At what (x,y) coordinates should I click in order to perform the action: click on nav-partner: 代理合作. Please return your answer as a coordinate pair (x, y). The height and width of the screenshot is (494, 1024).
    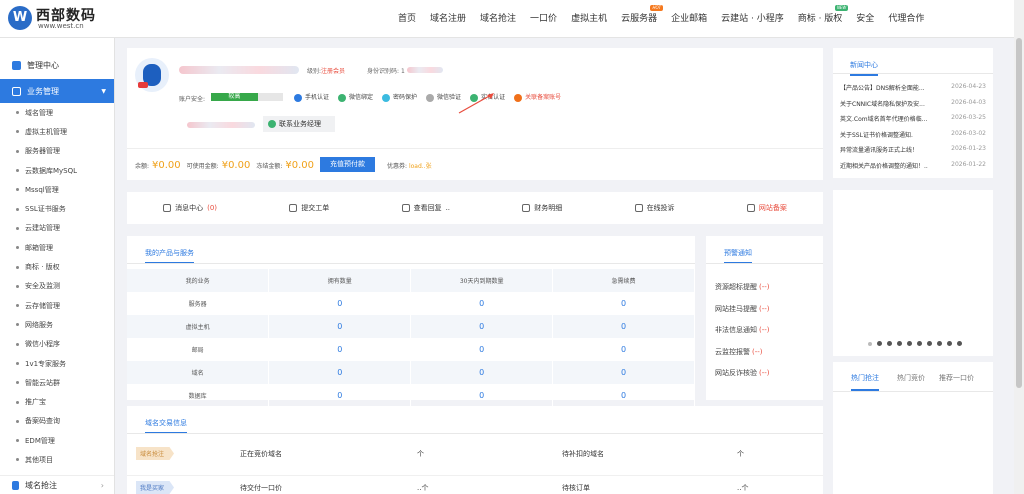
    Looking at the image, I should click on (906, 17).